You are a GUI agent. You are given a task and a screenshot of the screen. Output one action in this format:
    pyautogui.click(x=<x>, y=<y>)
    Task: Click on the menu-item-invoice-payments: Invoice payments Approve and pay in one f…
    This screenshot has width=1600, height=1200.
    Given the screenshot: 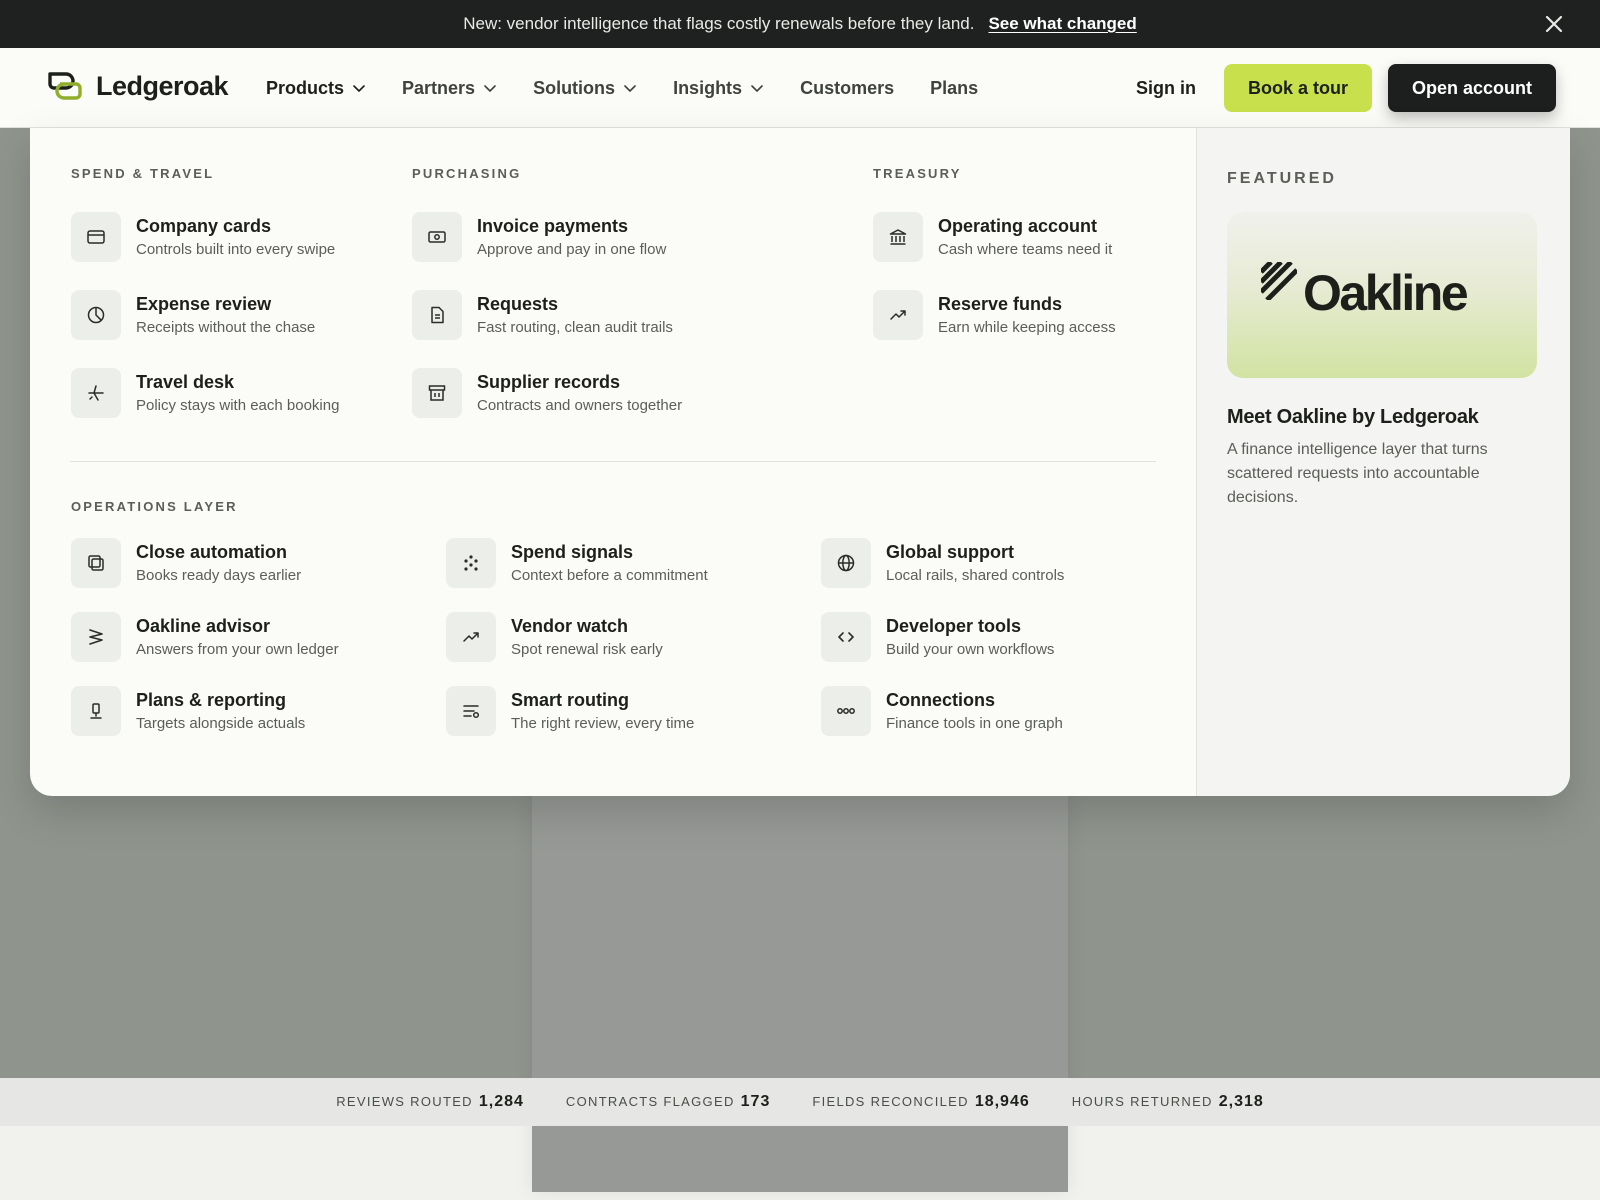 What is the action you would take?
    pyautogui.click(x=539, y=237)
    